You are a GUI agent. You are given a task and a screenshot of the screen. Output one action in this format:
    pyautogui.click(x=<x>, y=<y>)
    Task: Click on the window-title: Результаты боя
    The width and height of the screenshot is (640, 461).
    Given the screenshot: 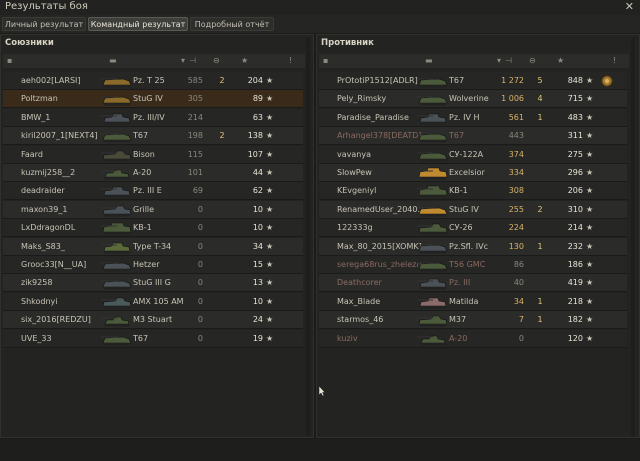 What is the action you would take?
    pyautogui.click(x=46, y=6)
    